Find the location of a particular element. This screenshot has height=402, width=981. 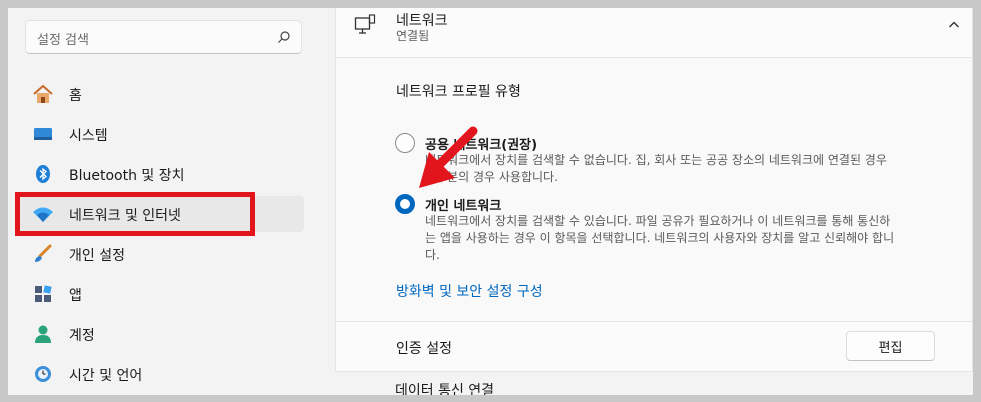

home-icon is located at coordinates (43, 93).